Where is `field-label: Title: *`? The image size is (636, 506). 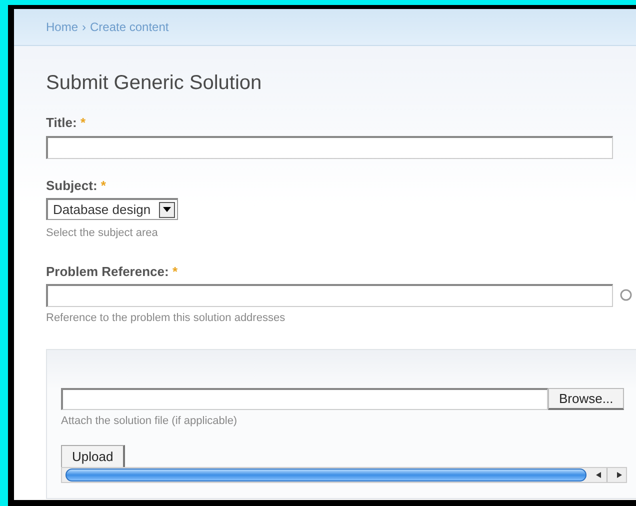
field-label: Title: * is located at coordinates (66, 123).